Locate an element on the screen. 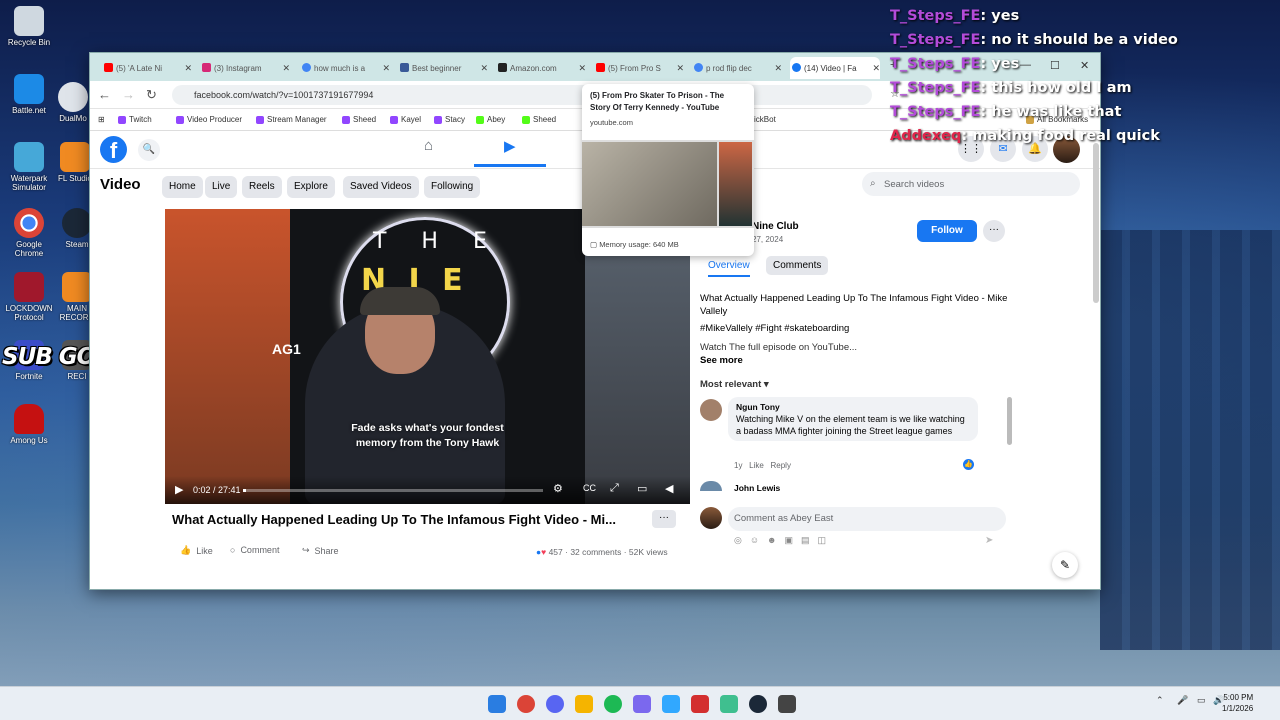 This screenshot has width=1280, height=720. bookmark-3: Stream Manager is located at coordinates (291, 119).